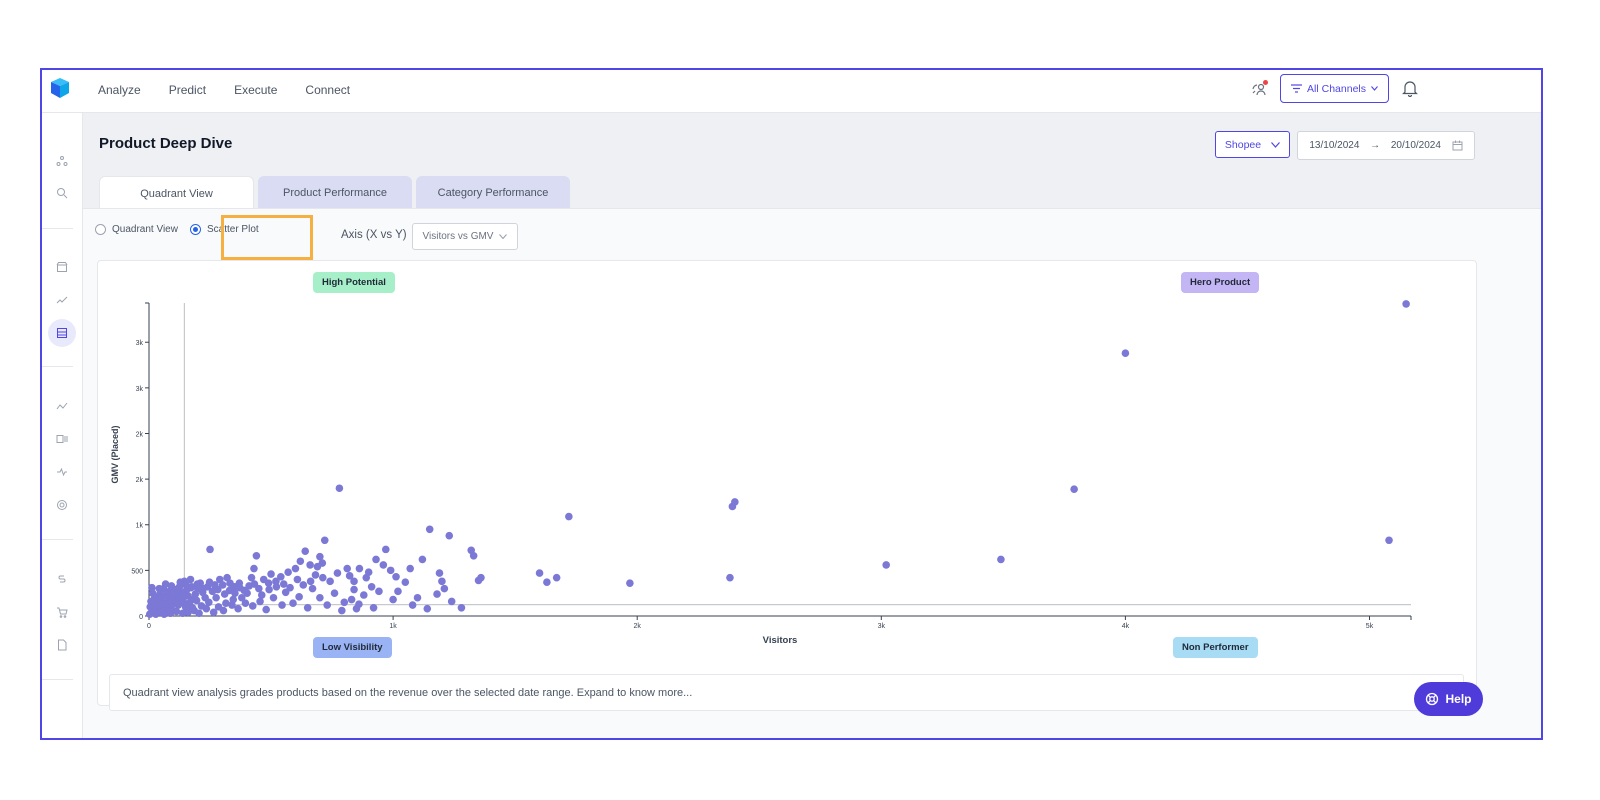 The image size is (1600, 800). What do you see at coordinates (62, 267) in the screenshot?
I see `sidebar-store-icon` at bounding box center [62, 267].